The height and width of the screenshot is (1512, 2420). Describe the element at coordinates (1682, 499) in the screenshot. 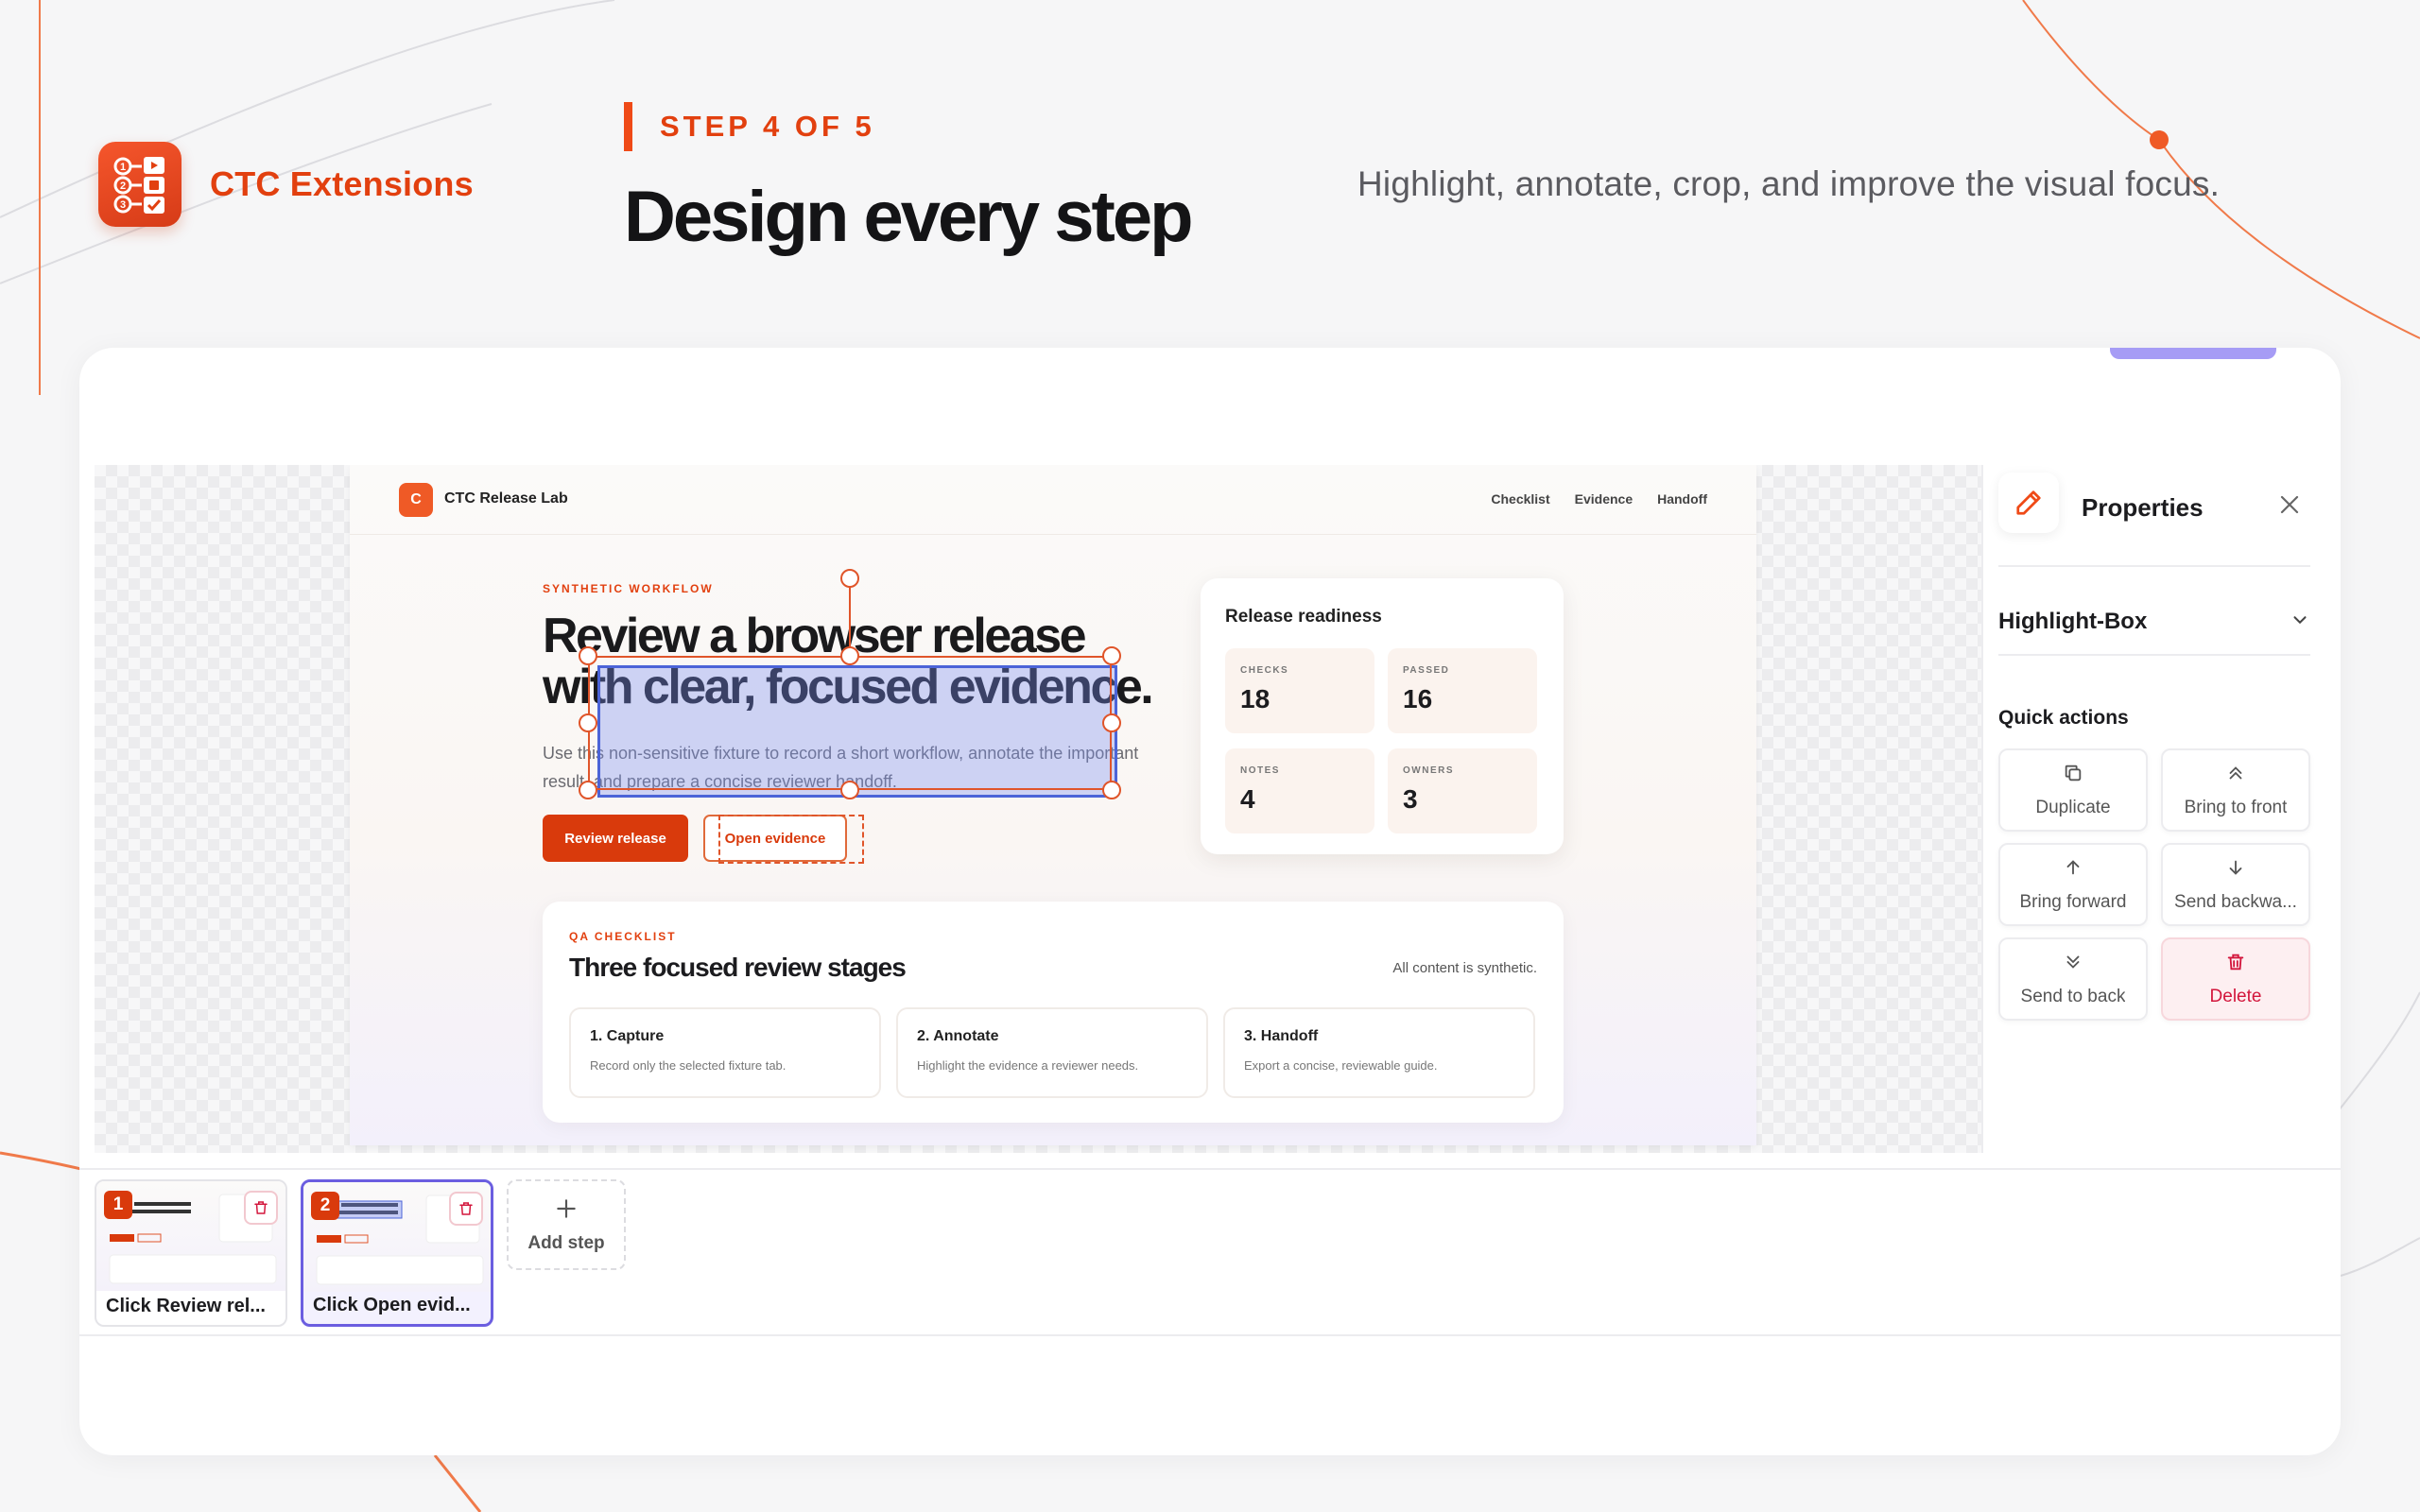

I see `screenshot-nav-link: Handoff` at that location.